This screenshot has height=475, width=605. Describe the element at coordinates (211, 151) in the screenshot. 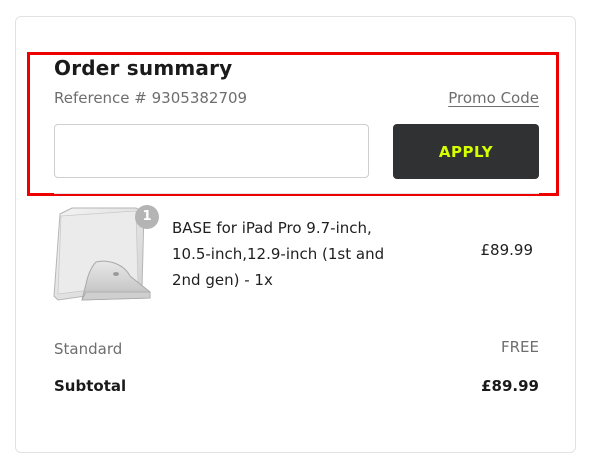

I see `promo-code-input` at that location.